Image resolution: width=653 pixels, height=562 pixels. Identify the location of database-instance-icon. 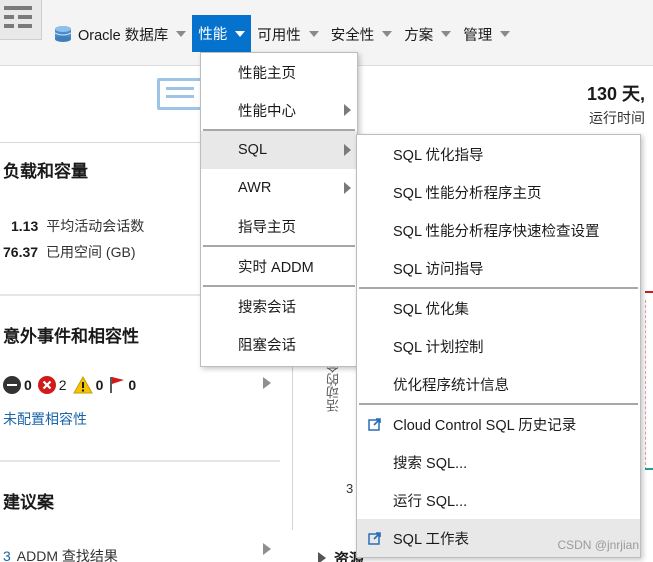
(180, 94).